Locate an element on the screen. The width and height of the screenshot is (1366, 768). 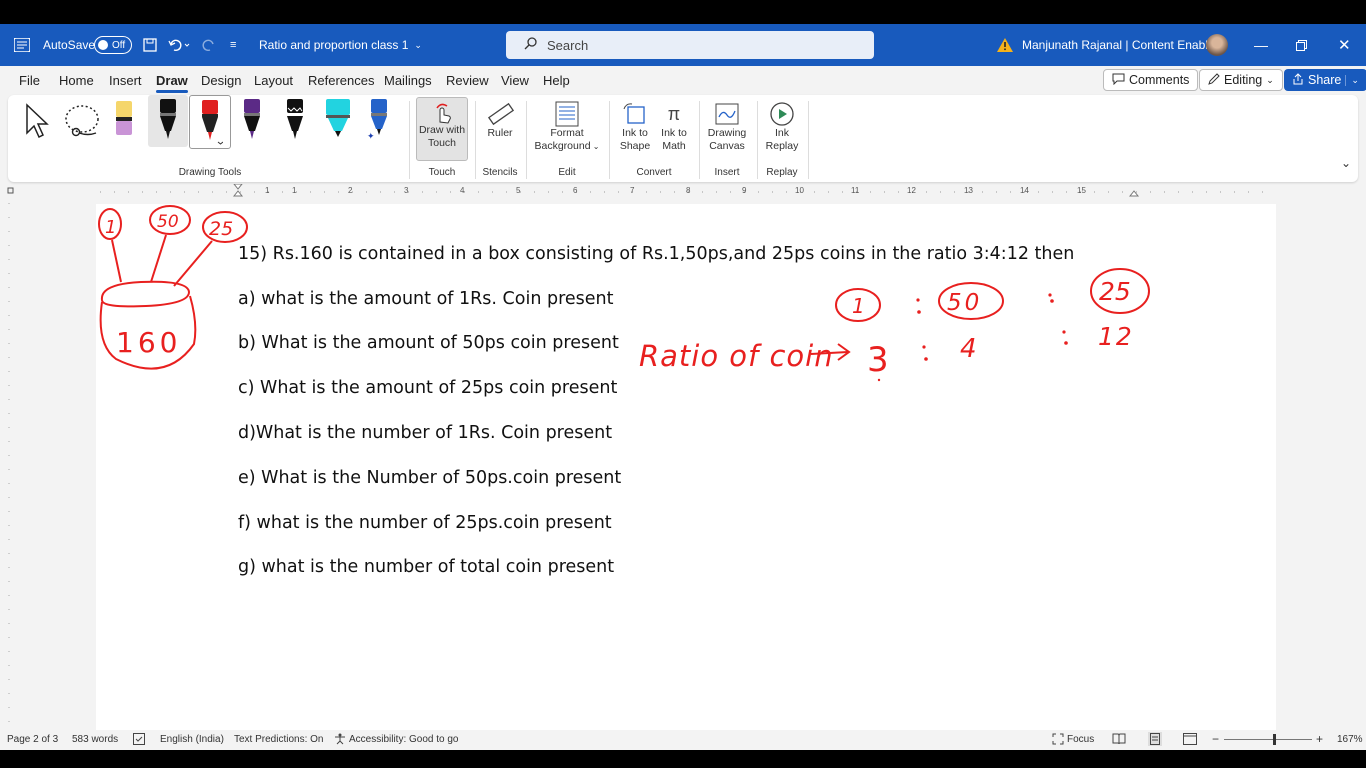
select-tool-icon is located at coordinates (37, 121).